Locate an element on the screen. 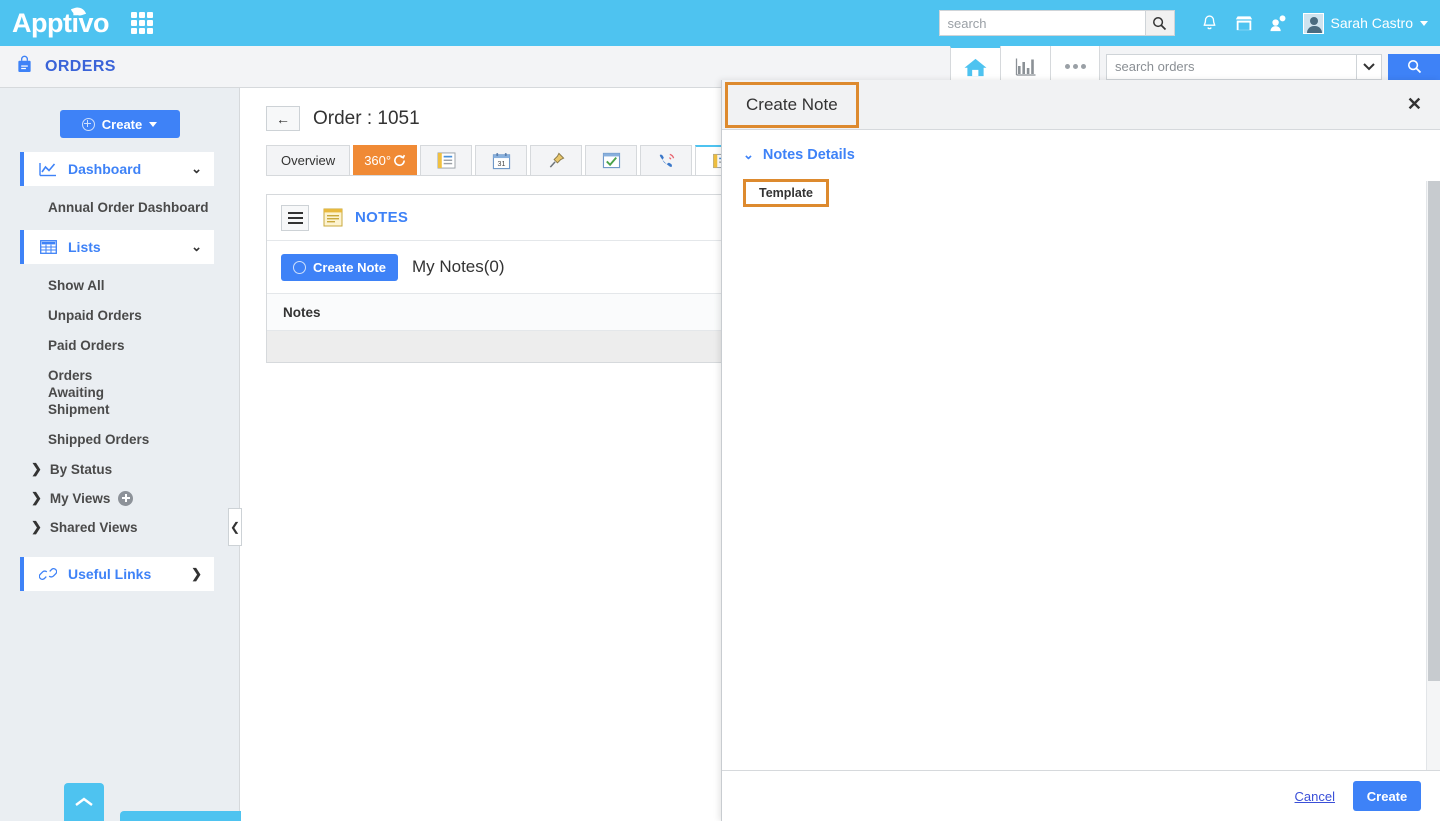  chevron-up-icon is located at coordinates (84, 801).